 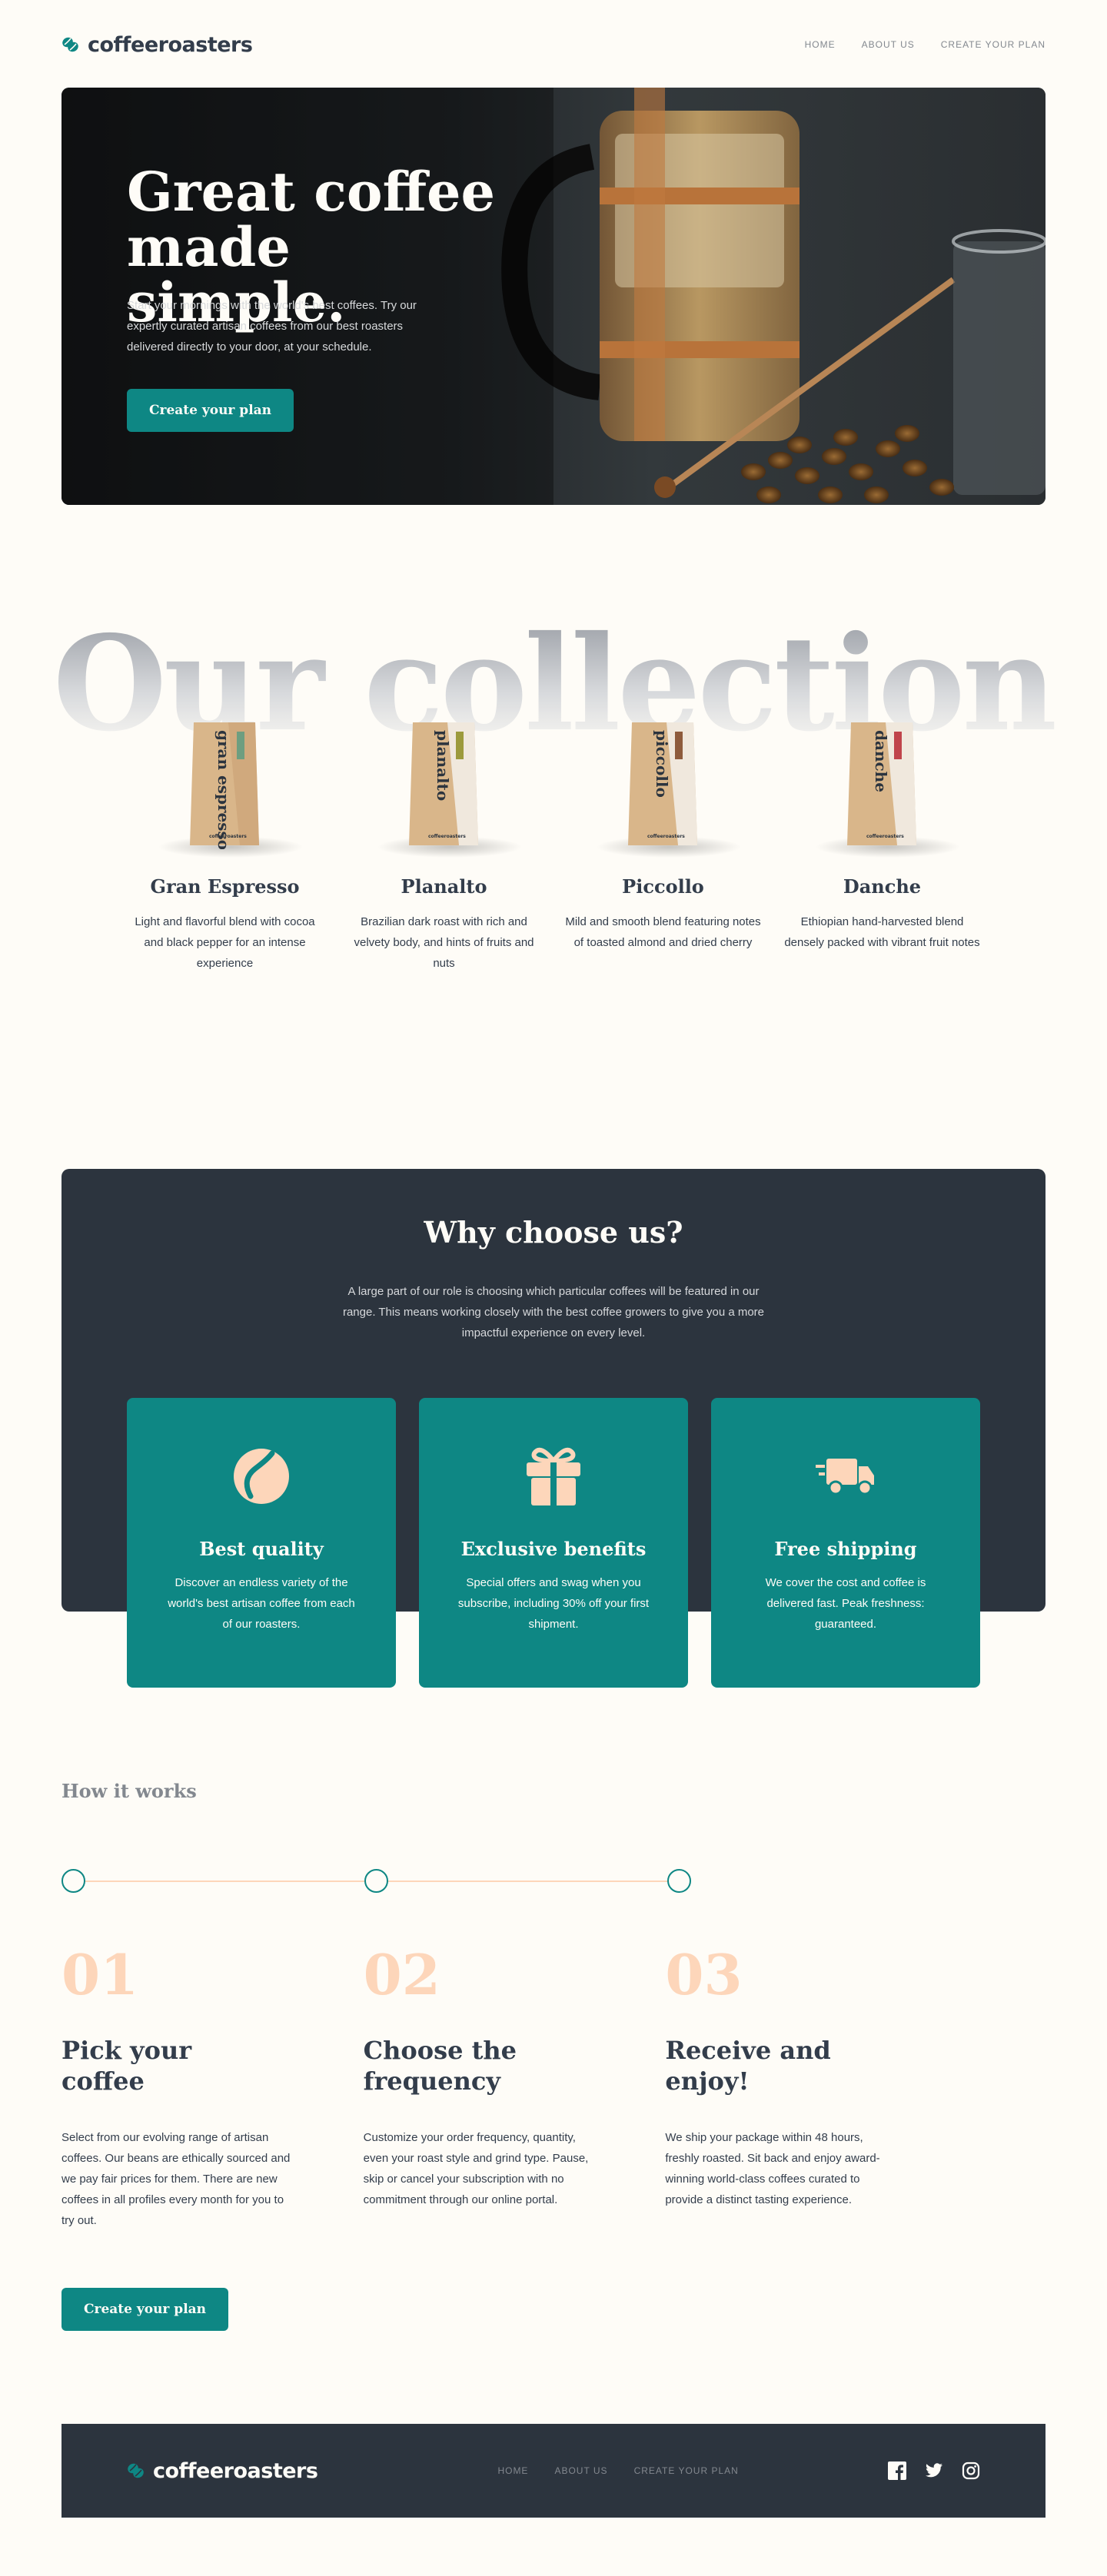 I want to click on product-name: Danche, so click(x=883, y=887).